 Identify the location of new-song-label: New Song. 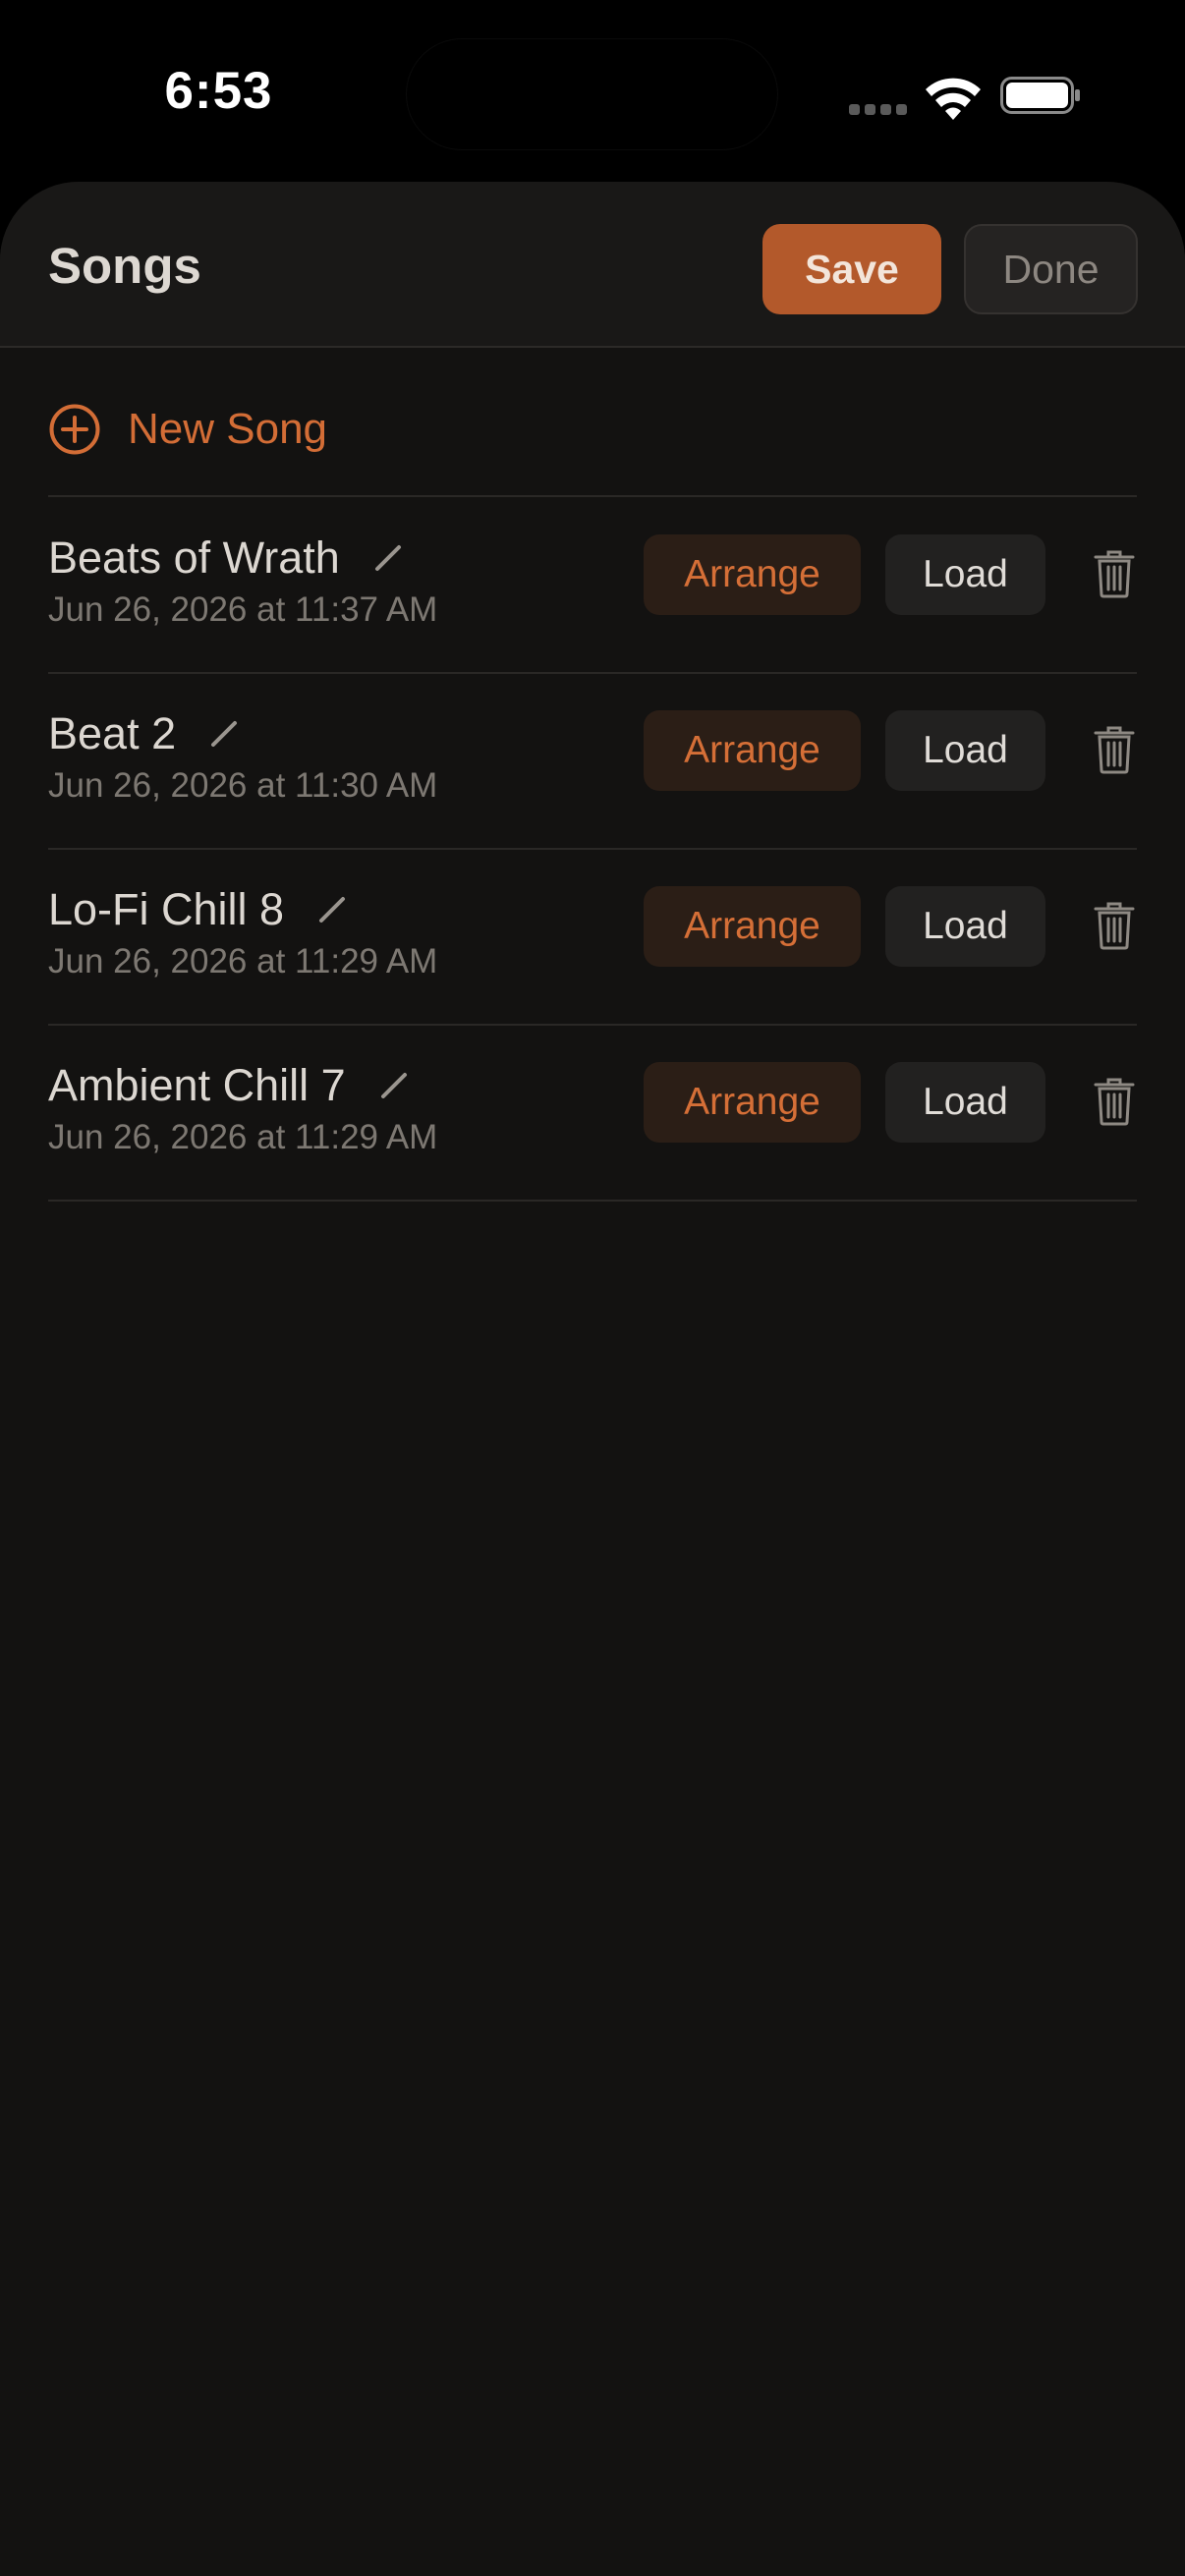
(228, 429).